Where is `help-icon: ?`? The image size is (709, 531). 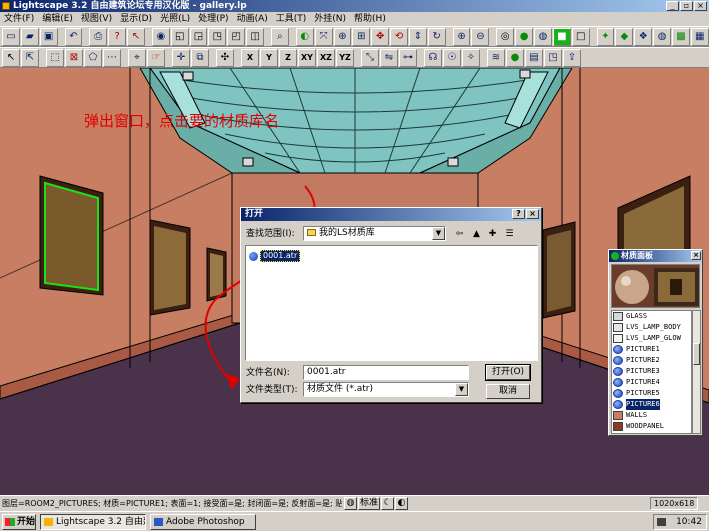
help-icon: ? is located at coordinates (117, 36).